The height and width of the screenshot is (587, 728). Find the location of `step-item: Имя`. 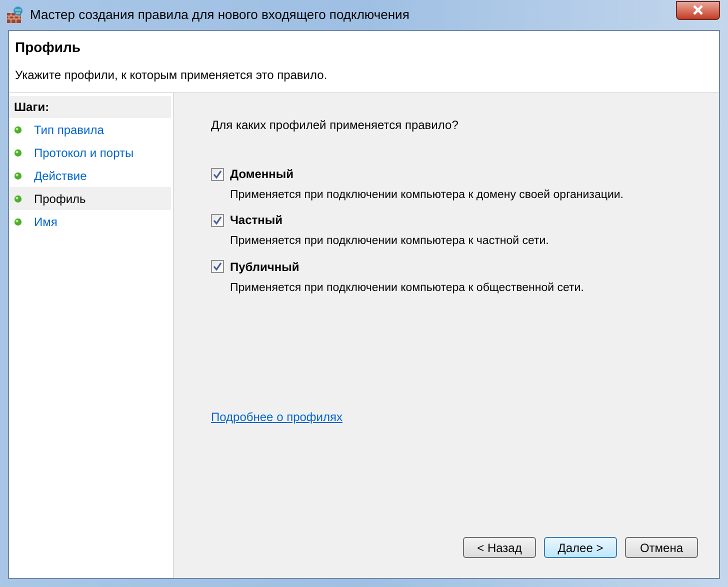

step-item: Имя is located at coordinates (90, 221).